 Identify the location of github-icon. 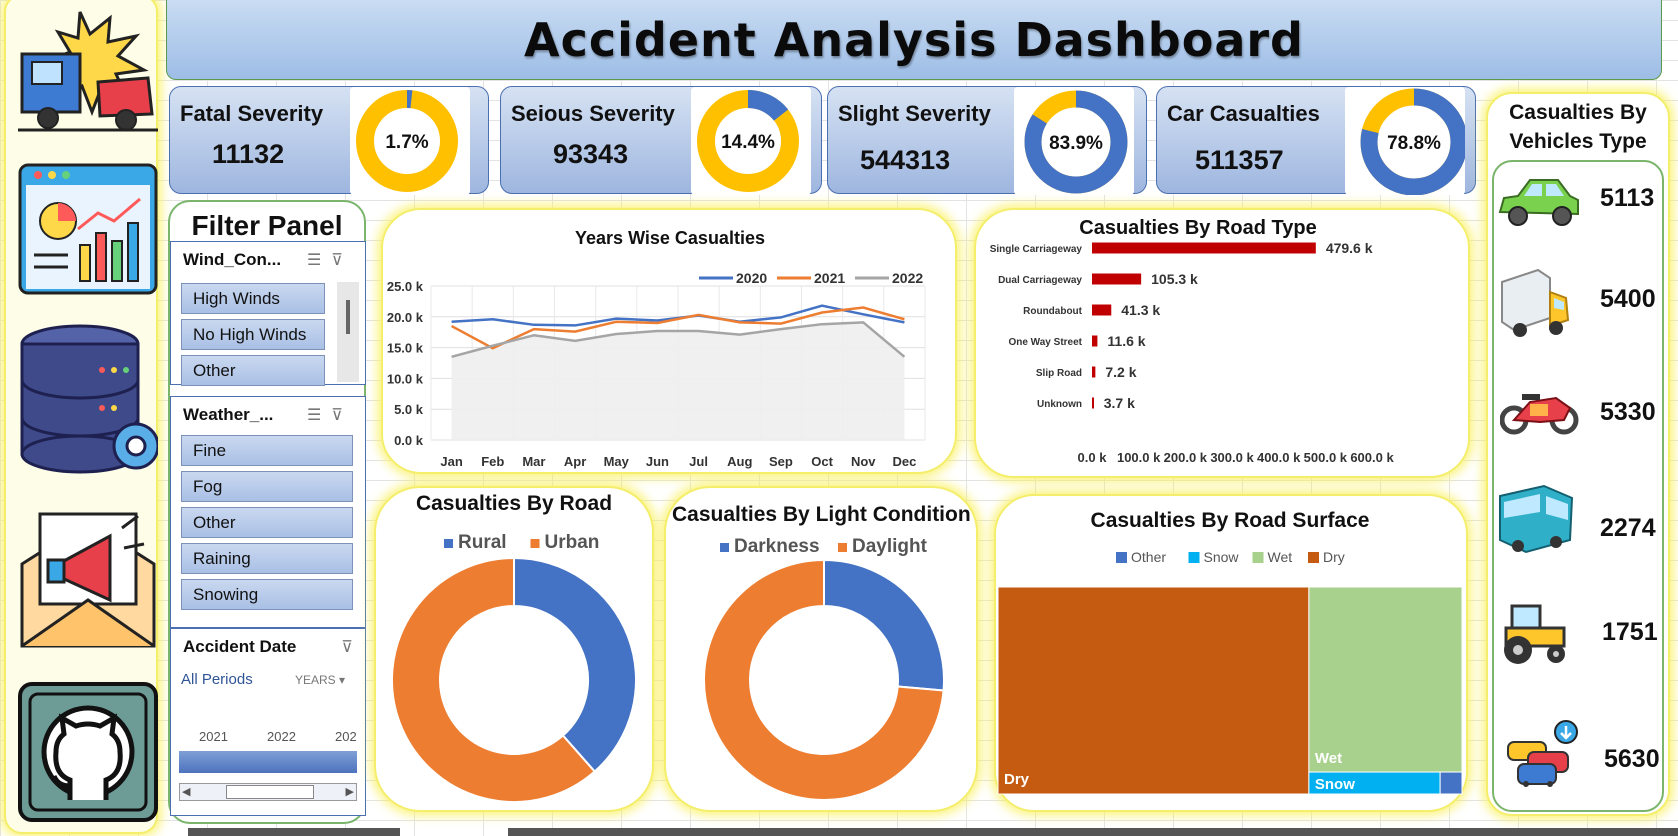
(88, 752).